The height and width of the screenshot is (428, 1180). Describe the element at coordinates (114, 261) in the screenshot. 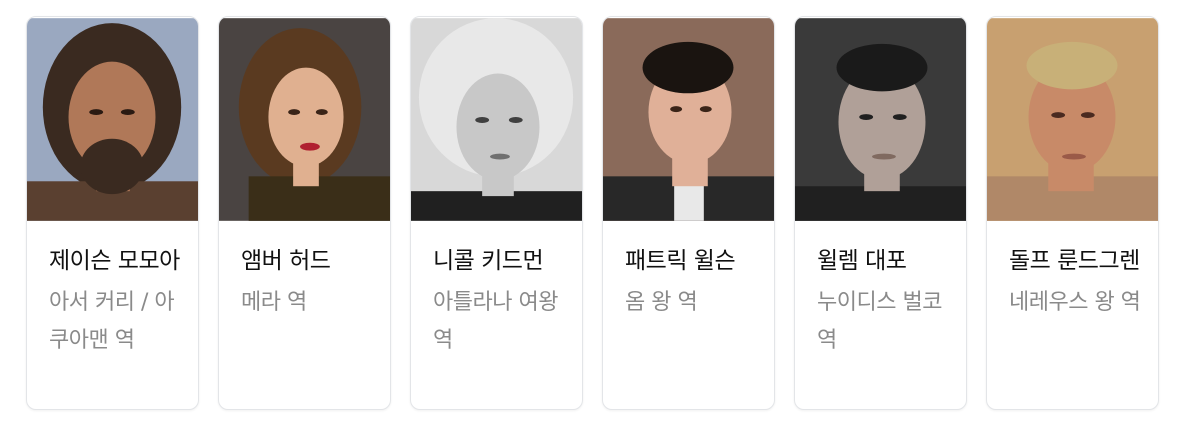

I see `actor-name: 제이슨 모모아` at that location.